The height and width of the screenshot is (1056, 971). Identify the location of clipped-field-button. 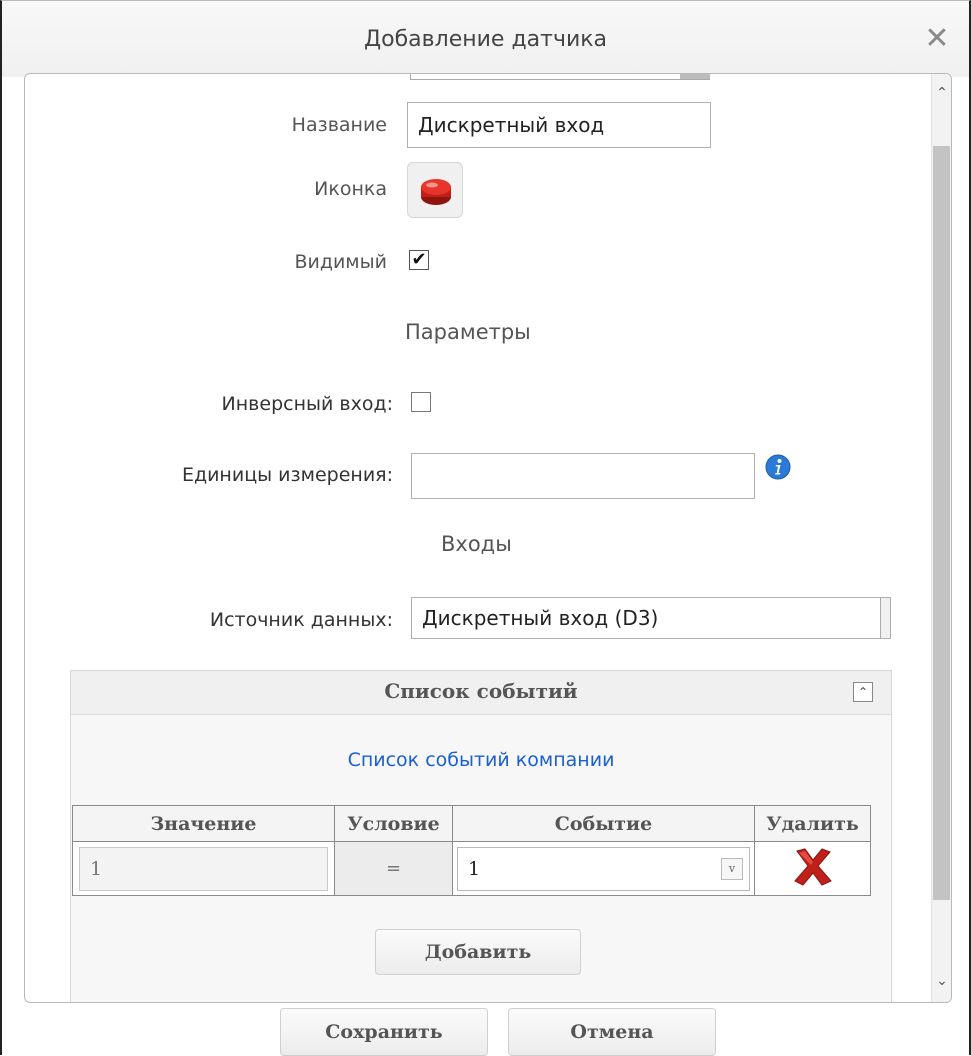
(695, 76).